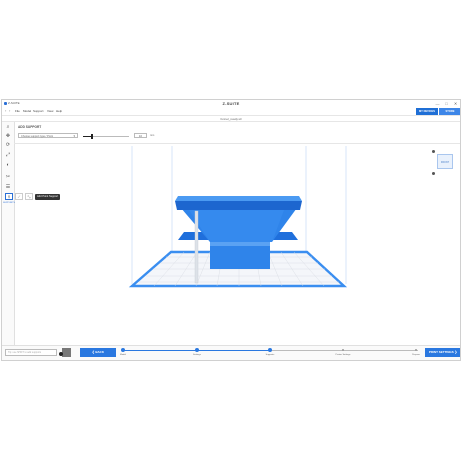  I want to click on rotate-icon: ⟳, so click(8, 145).